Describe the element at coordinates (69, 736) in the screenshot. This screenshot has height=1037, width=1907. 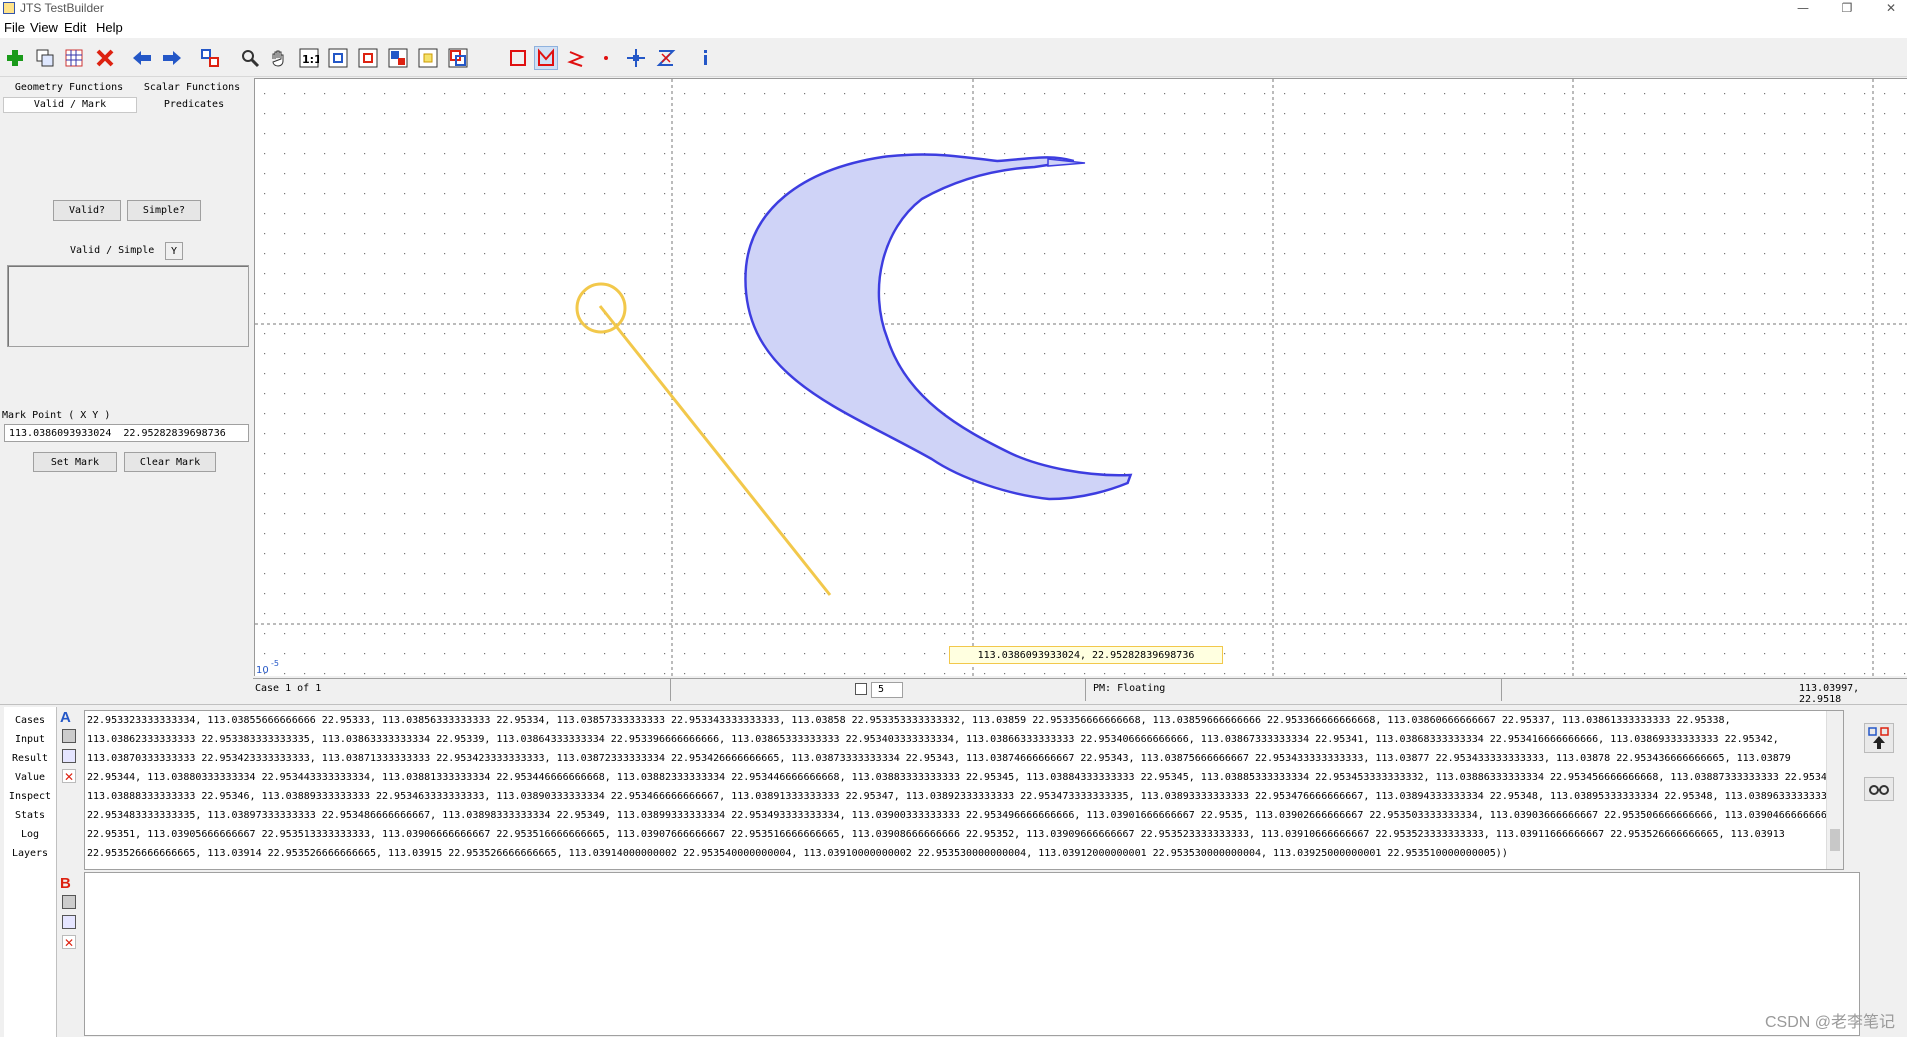
I see `paste-a-icon` at that location.